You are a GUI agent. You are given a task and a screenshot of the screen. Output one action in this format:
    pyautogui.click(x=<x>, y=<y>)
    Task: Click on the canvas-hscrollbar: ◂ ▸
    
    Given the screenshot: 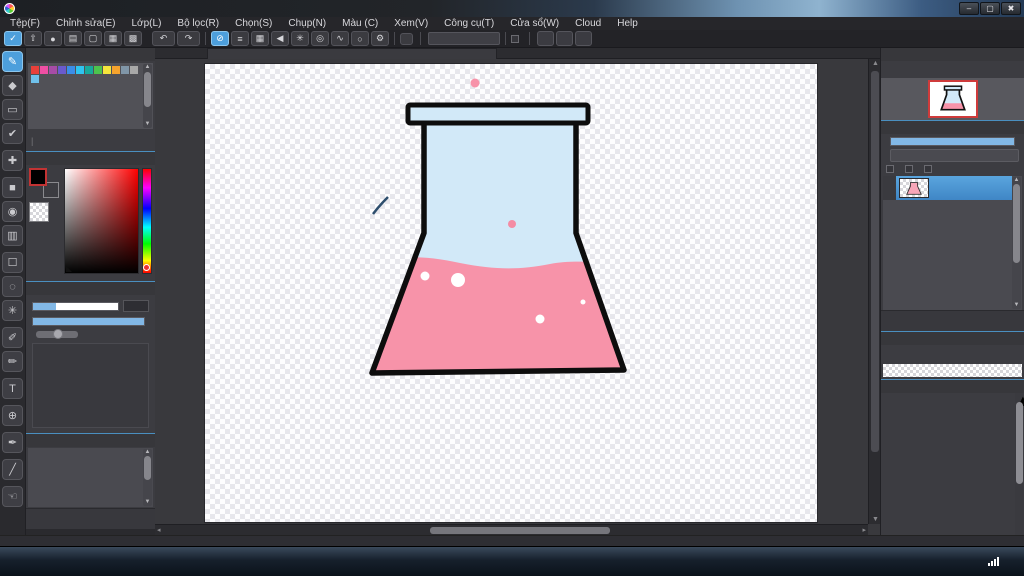 What is the action you would take?
    pyautogui.click(x=511, y=529)
    